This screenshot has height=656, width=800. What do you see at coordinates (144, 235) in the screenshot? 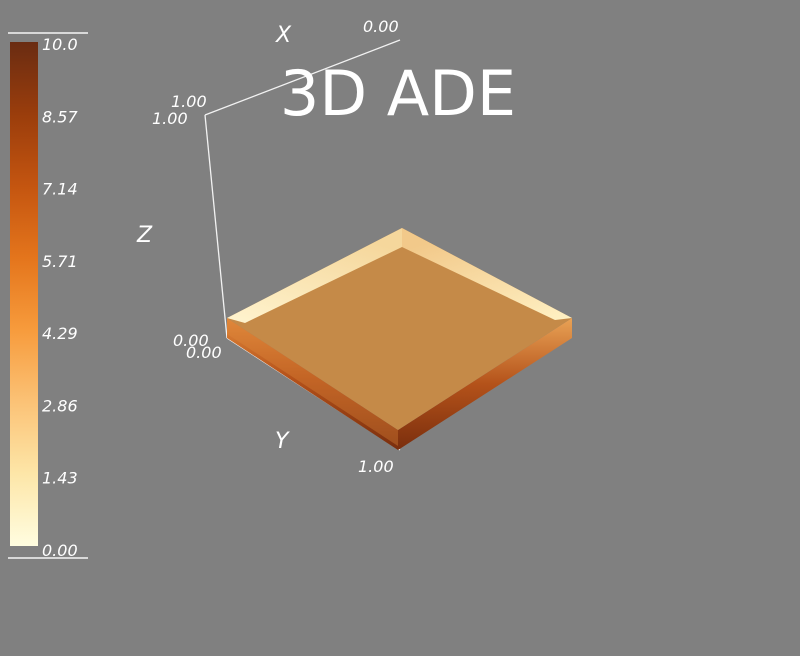
I see `z-axis-name: Z` at bounding box center [144, 235].